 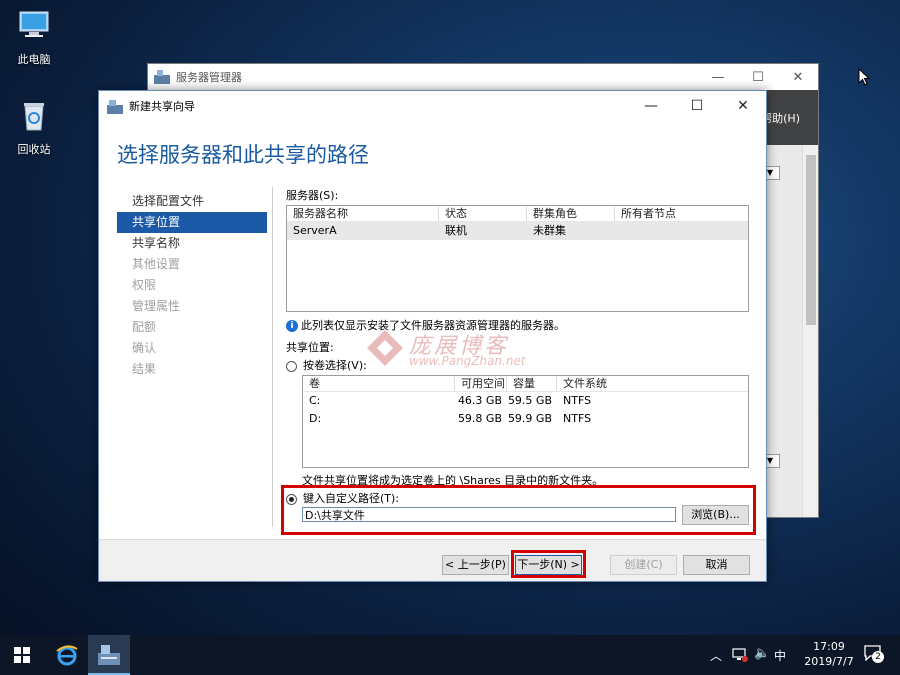 What do you see at coordinates (716, 565) in the screenshot?
I see `cancel-button: 取消` at bounding box center [716, 565].